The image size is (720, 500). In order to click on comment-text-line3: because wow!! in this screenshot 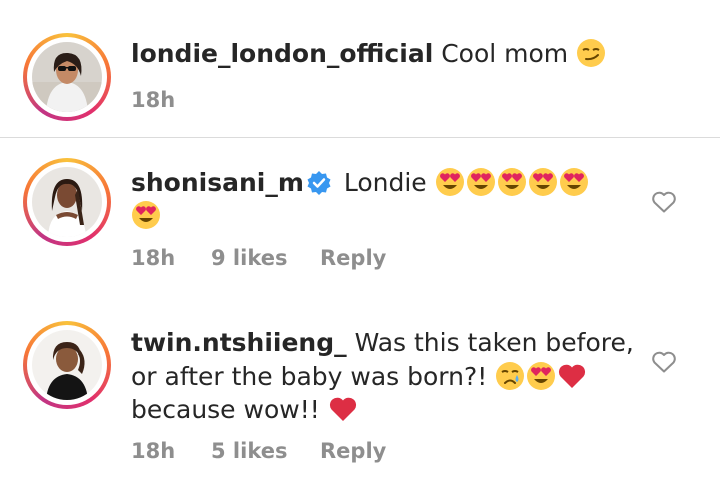, I will do `click(244, 410)`.